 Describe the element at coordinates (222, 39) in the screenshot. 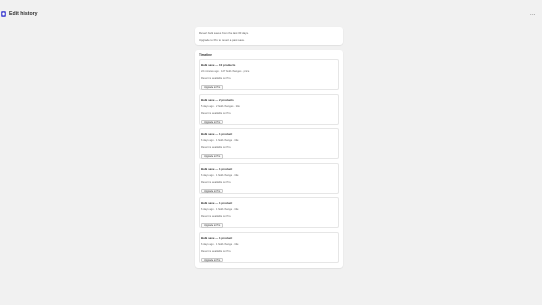

I see `notice-upgrade-text: Upgrade to Pro to revert a past save.` at that location.